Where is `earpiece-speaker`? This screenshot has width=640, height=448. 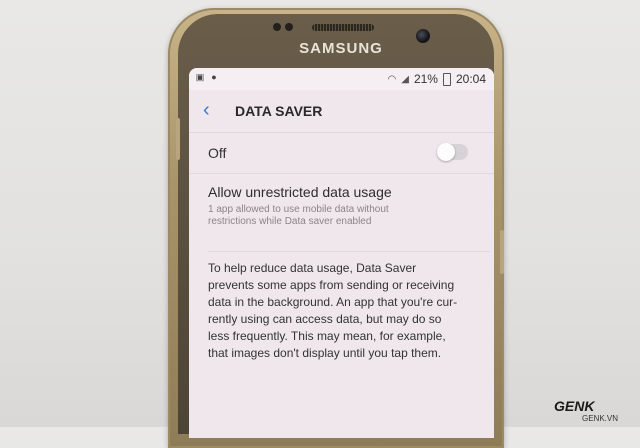 earpiece-speaker is located at coordinates (343, 27).